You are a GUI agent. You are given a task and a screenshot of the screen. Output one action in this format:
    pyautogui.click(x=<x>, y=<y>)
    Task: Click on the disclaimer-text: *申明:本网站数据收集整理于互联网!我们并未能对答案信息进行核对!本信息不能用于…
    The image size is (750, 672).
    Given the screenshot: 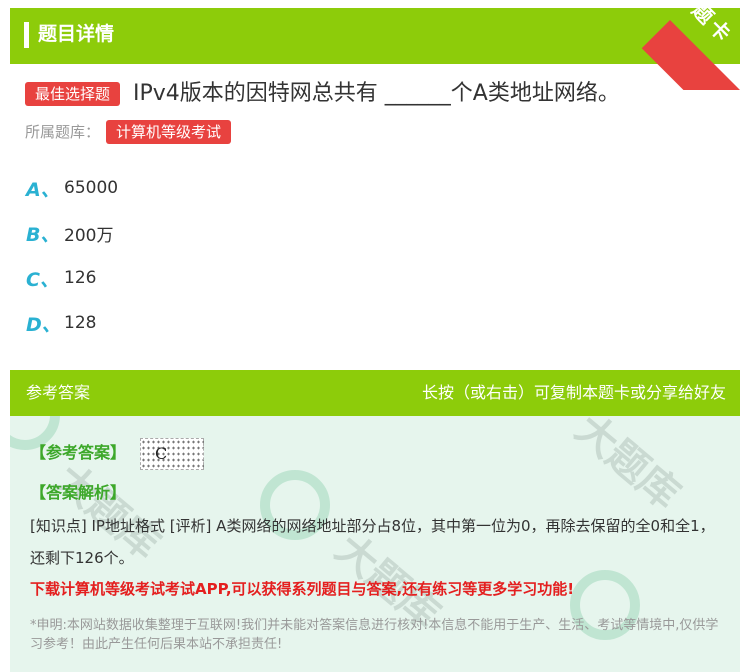 What is the action you would take?
    pyautogui.click(x=374, y=635)
    